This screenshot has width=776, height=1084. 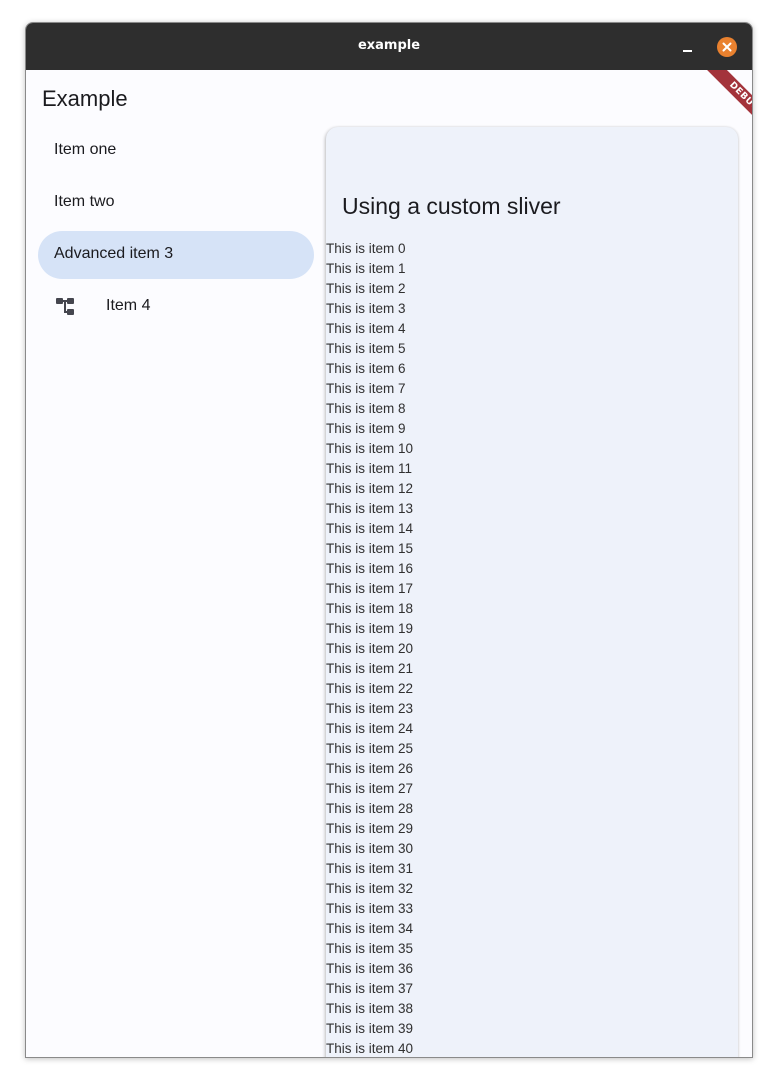 What do you see at coordinates (366, 388) in the screenshot?
I see `list-item: This is item 7` at bounding box center [366, 388].